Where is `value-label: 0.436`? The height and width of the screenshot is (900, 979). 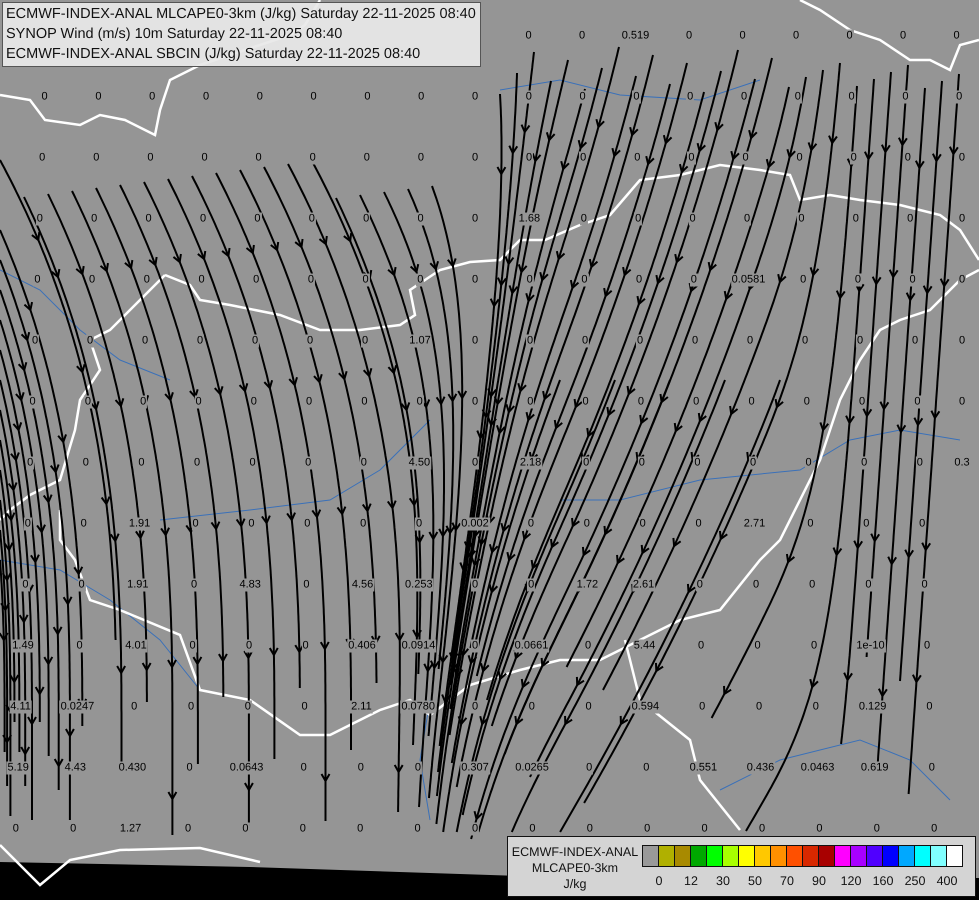 value-label: 0.436 is located at coordinates (761, 768).